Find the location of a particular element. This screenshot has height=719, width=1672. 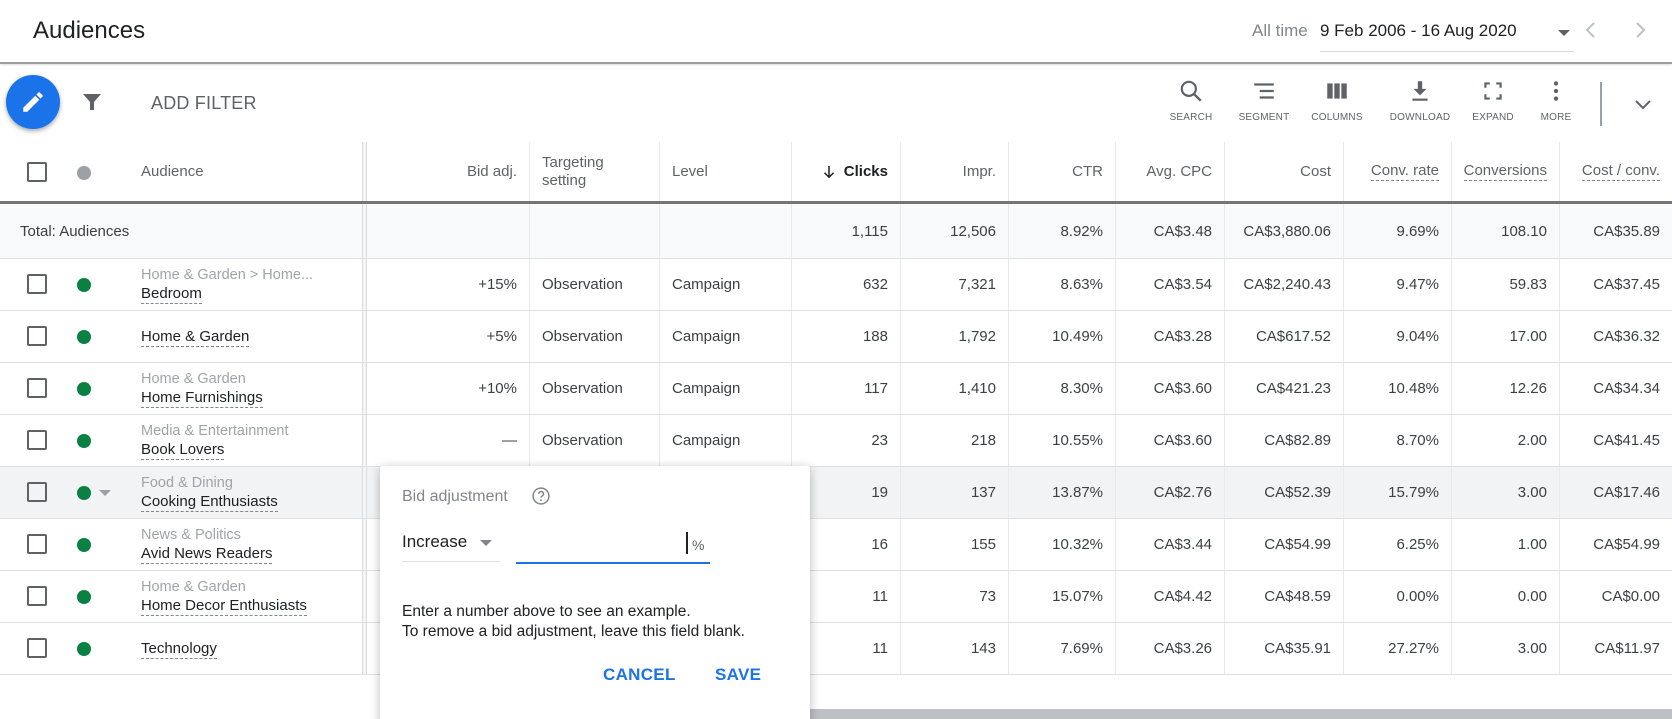

col-header-audience: Audience is located at coordinates (245, 171).